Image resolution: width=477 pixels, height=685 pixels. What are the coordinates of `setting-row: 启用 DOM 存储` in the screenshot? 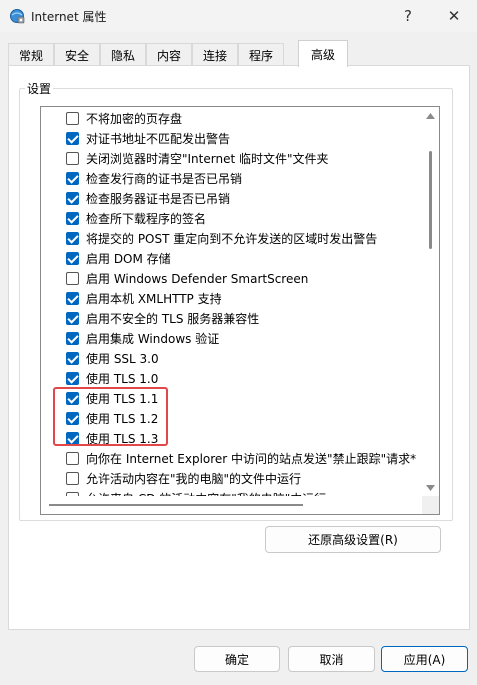 It's located at (231, 258).